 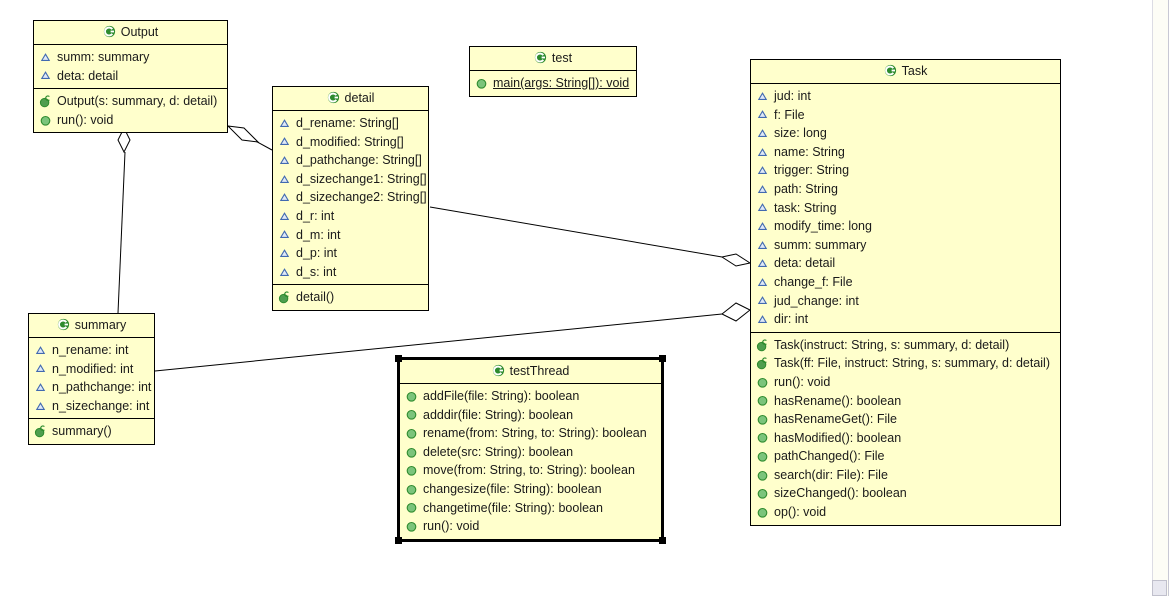 I want to click on class-attribute-row: task: String, so click(x=906, y=208).